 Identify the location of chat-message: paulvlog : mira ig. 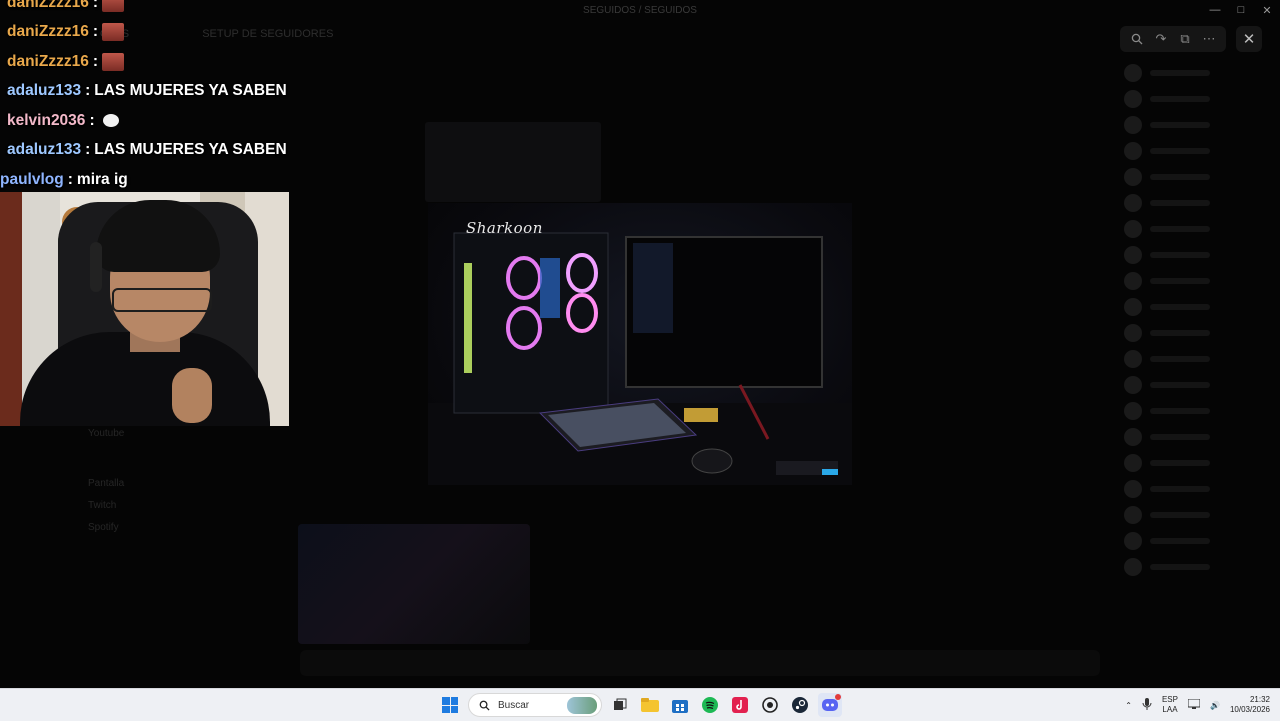
(150, 180).